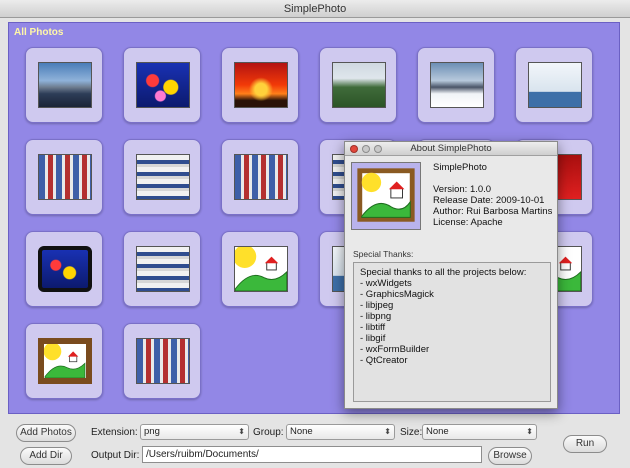 The height and width of the screenshot is (468, 630). I want to click on thanks-item: - libjpeg, so click(377, 305).